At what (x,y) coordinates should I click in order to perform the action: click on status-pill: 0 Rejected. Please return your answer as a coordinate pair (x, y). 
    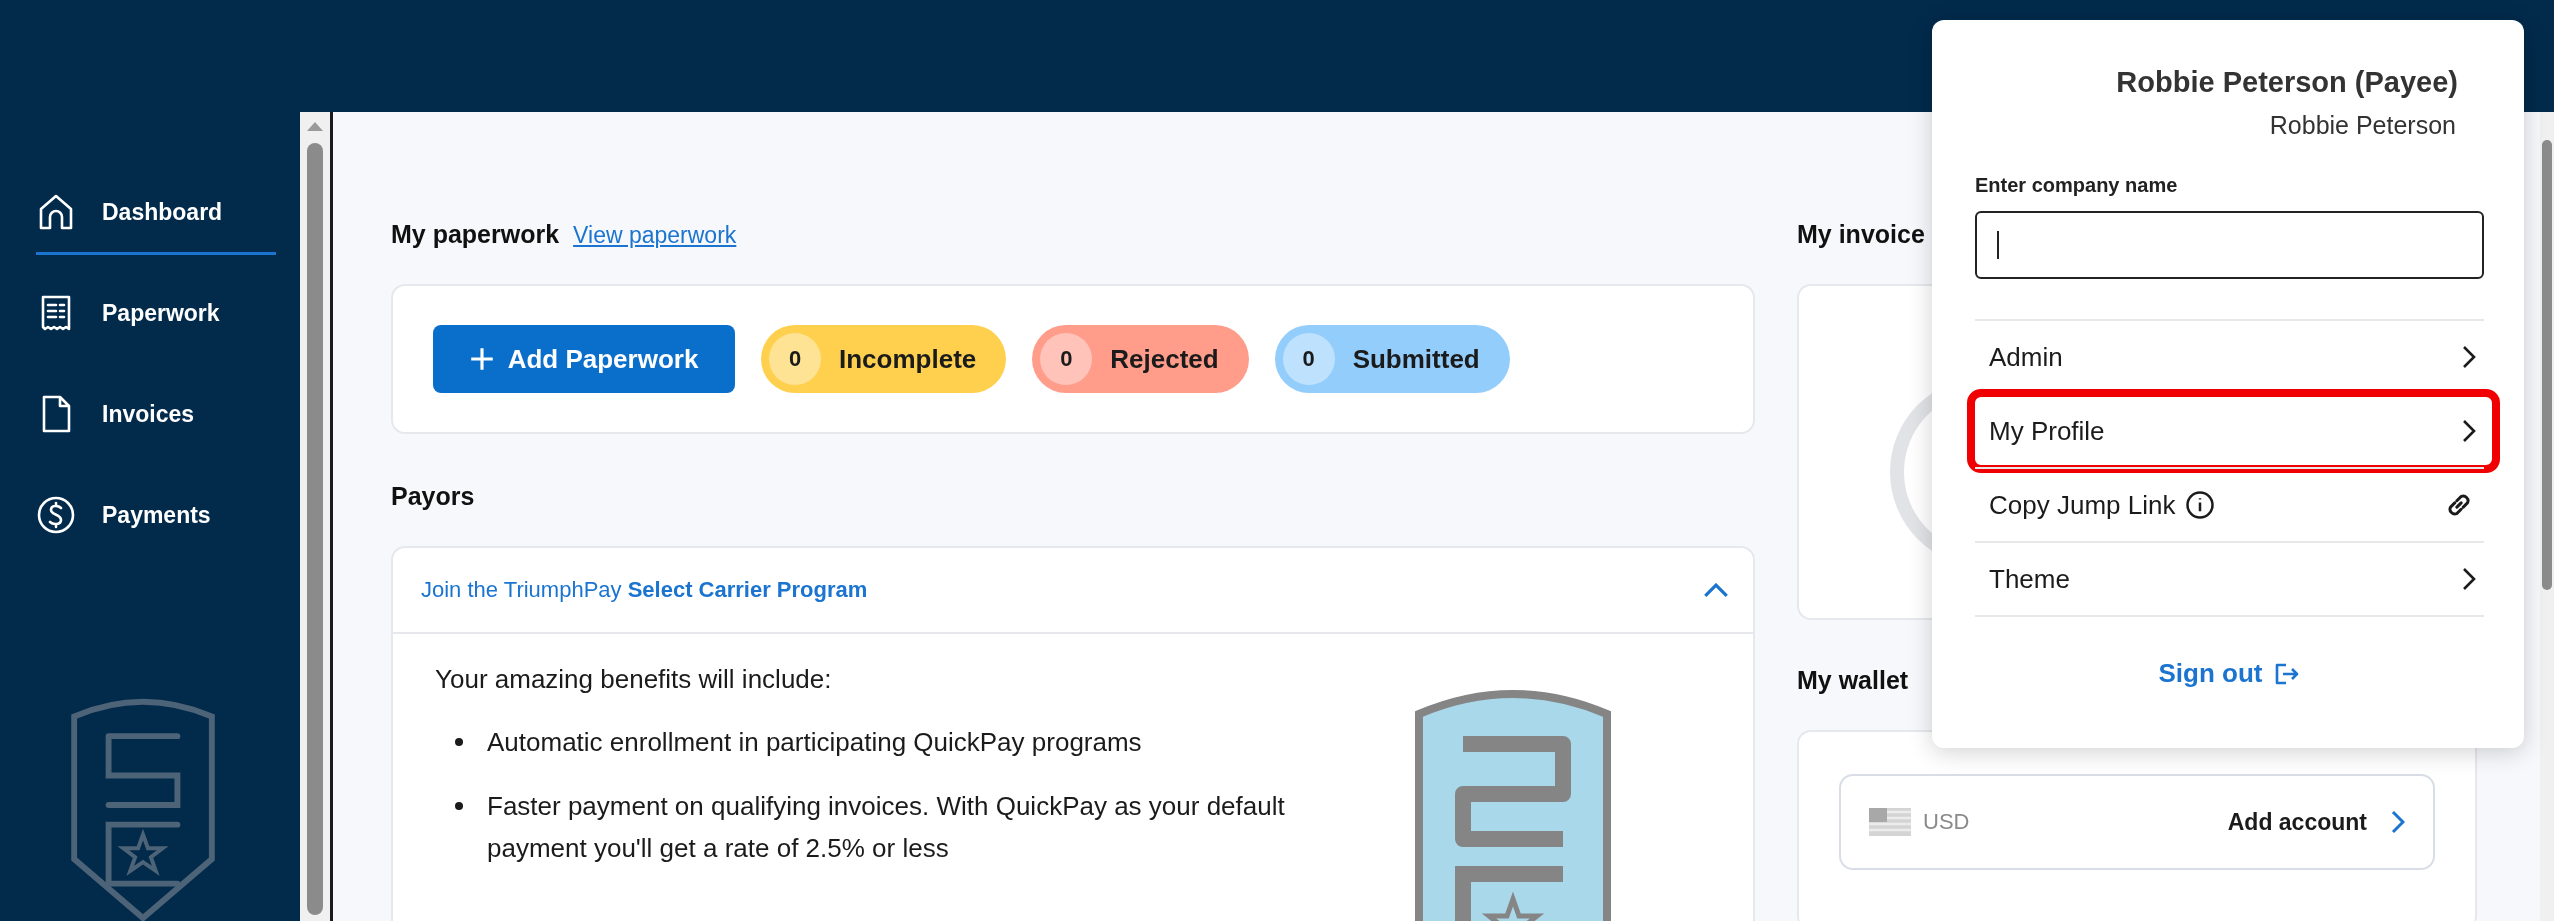
    Looking at the image, I should click on (1140, 359).